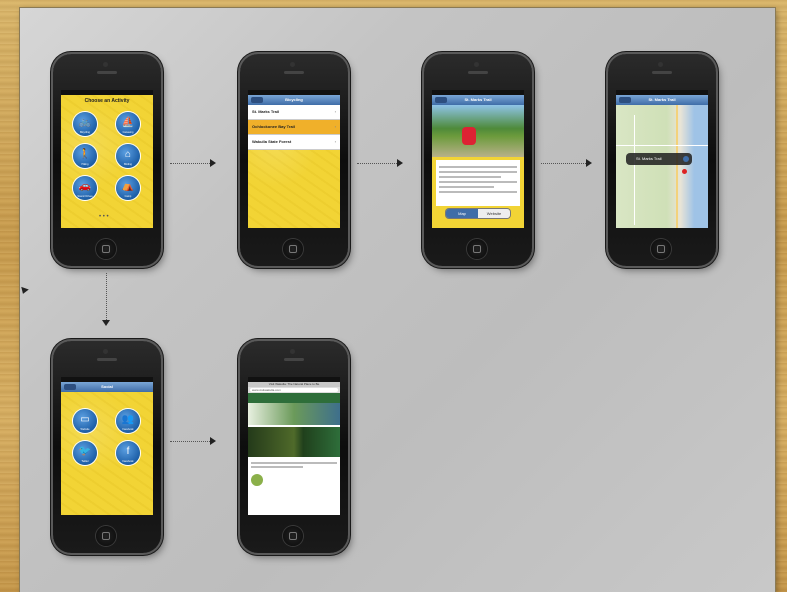  What do you see at coordinates (462, 213) in the screenshot?
I see `map-tab: Map` at bounding box center [462, 213].